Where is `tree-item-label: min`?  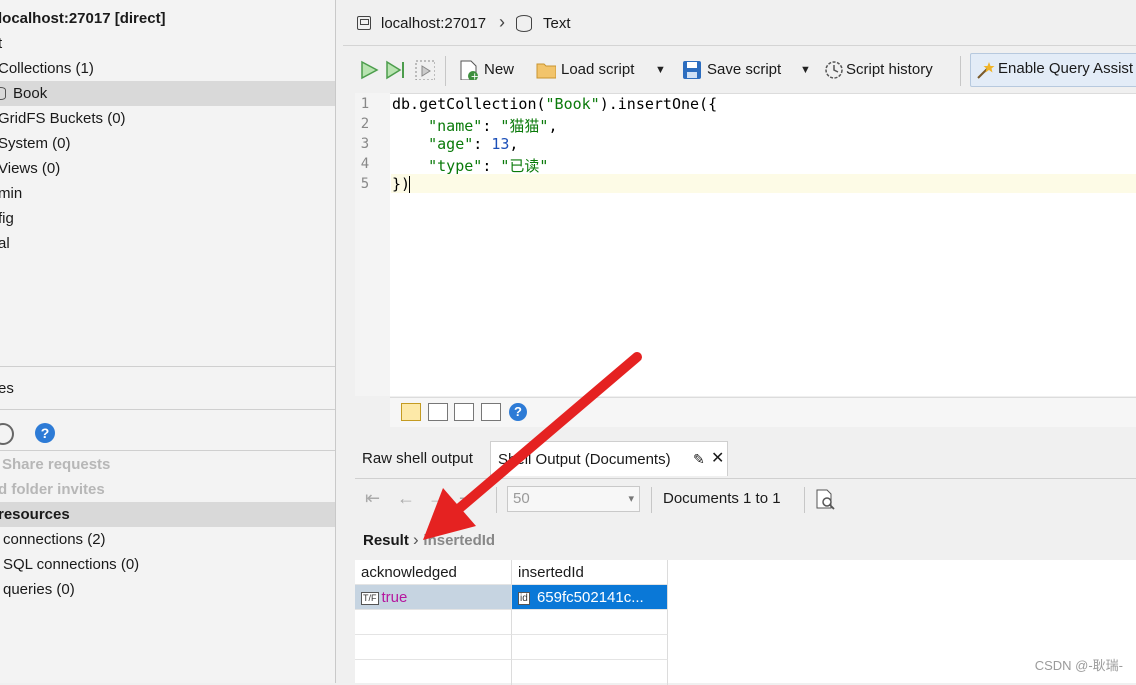
tree-item-label: min is located at coordinates (11, 193).